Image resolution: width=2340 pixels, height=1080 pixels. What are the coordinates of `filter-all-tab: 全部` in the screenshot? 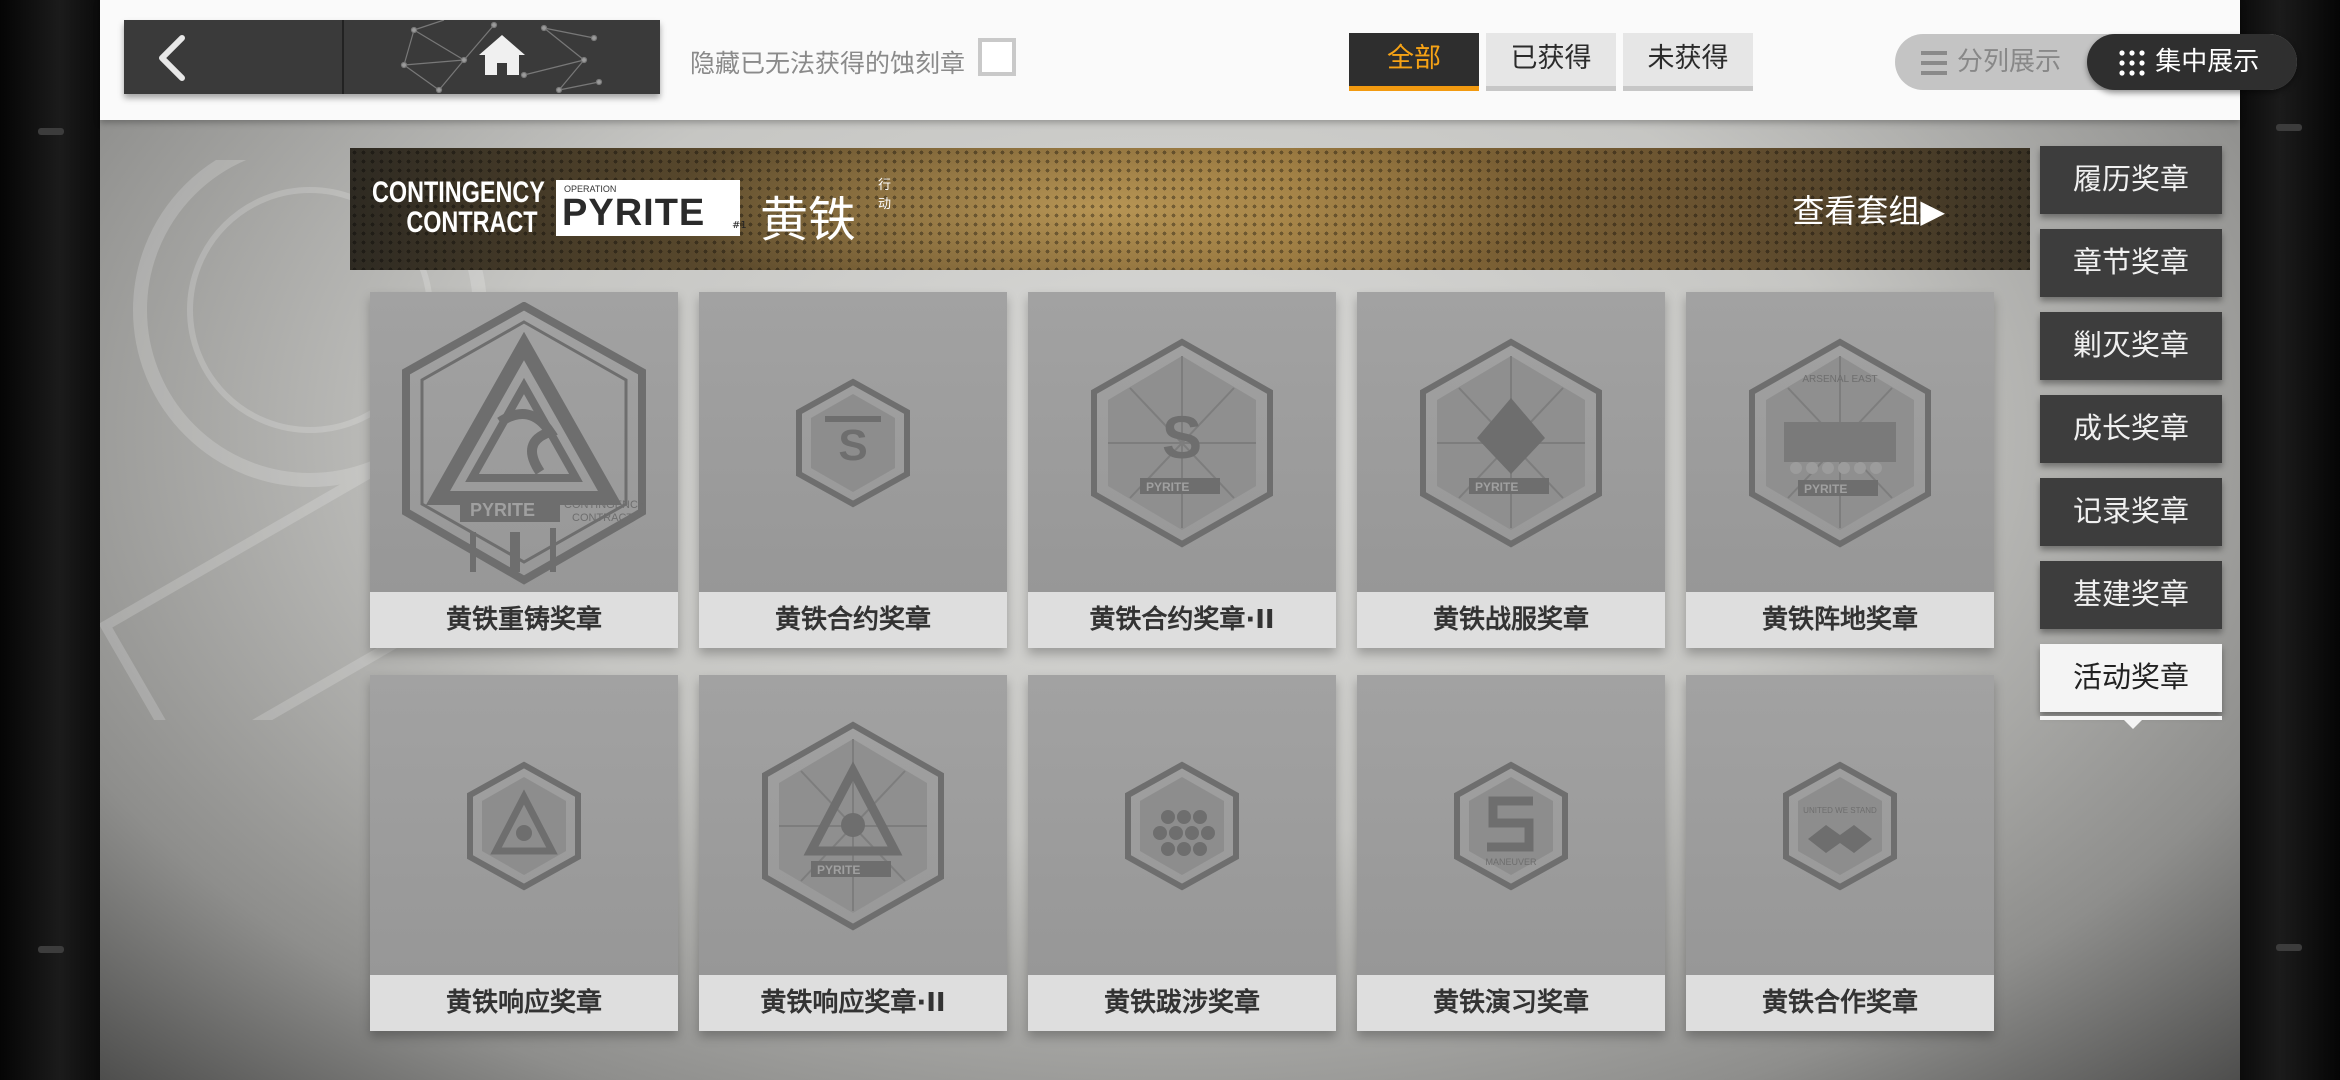 It's located at (1414, 62).